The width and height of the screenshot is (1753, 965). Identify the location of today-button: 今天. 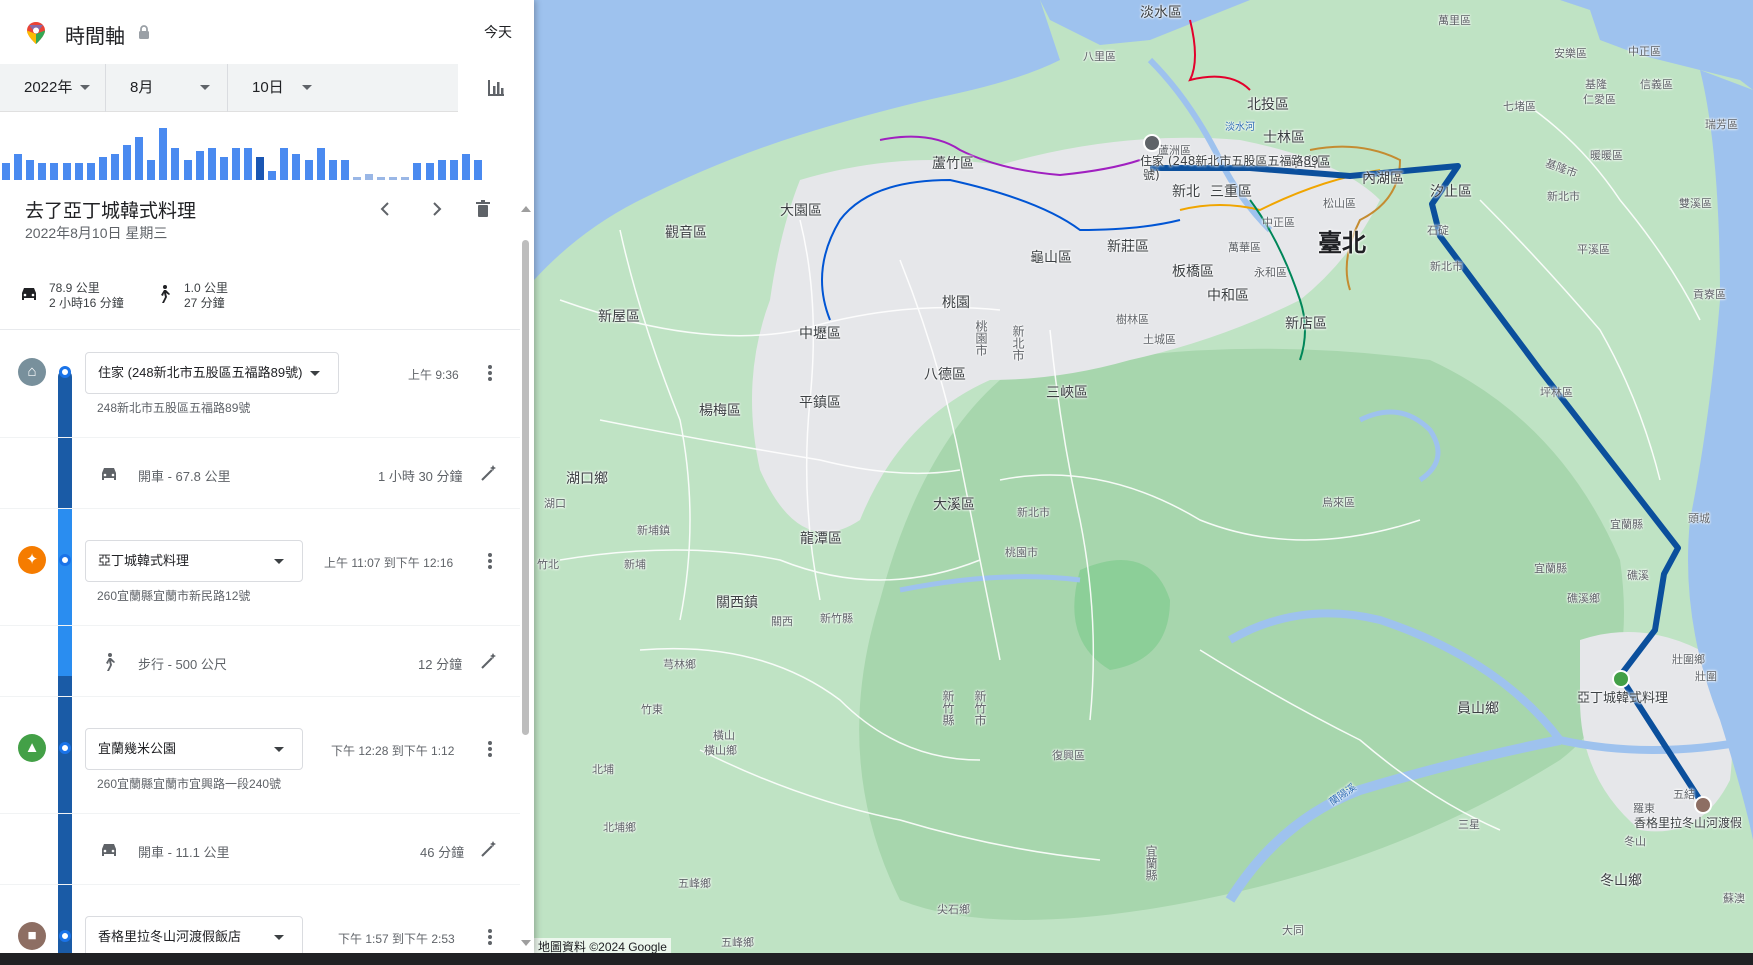
(498, 32).